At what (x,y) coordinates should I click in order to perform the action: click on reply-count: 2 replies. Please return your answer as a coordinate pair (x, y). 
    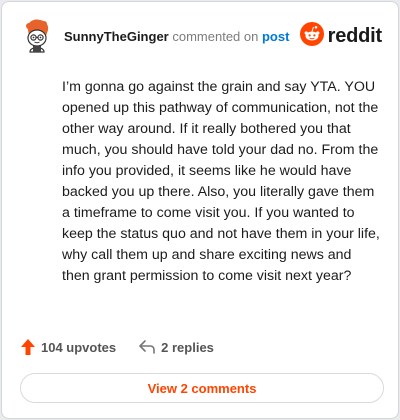
    Looking at the image, I should click on (187, 347).